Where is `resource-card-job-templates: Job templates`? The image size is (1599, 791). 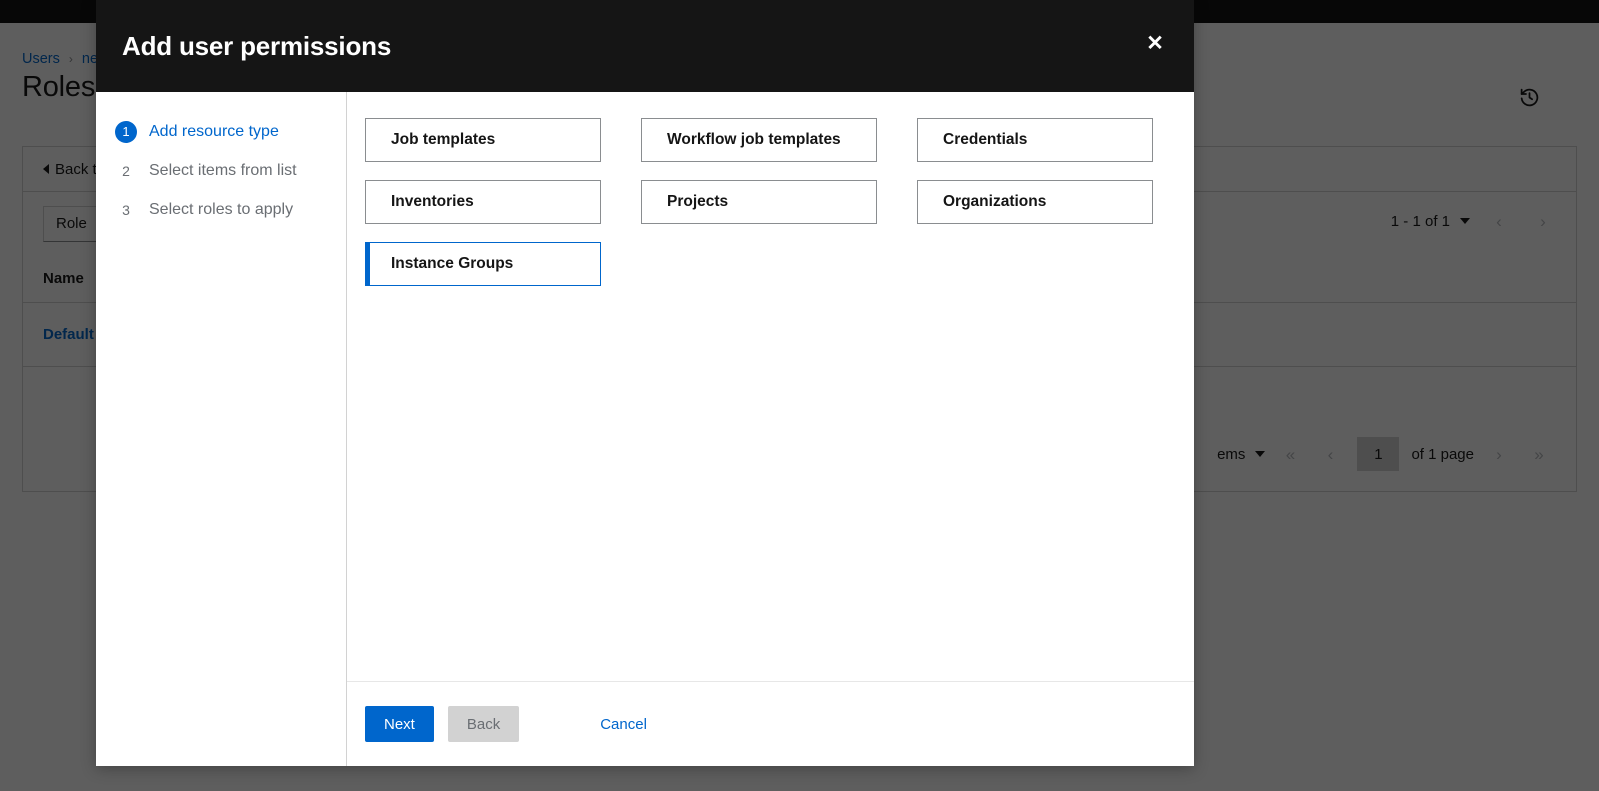 resource-card-job-templates: Job templates is located at coordinates (483, 140).